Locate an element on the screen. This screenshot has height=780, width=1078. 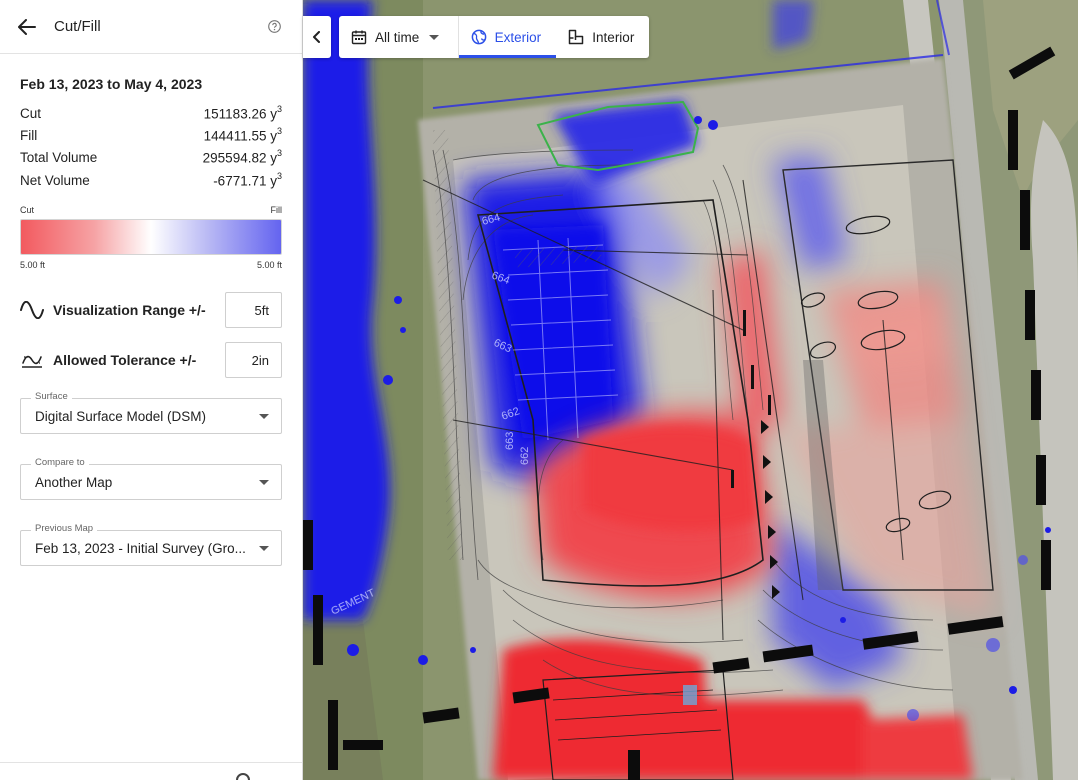
chevron-left-icon is located at coordinates (316, 37).